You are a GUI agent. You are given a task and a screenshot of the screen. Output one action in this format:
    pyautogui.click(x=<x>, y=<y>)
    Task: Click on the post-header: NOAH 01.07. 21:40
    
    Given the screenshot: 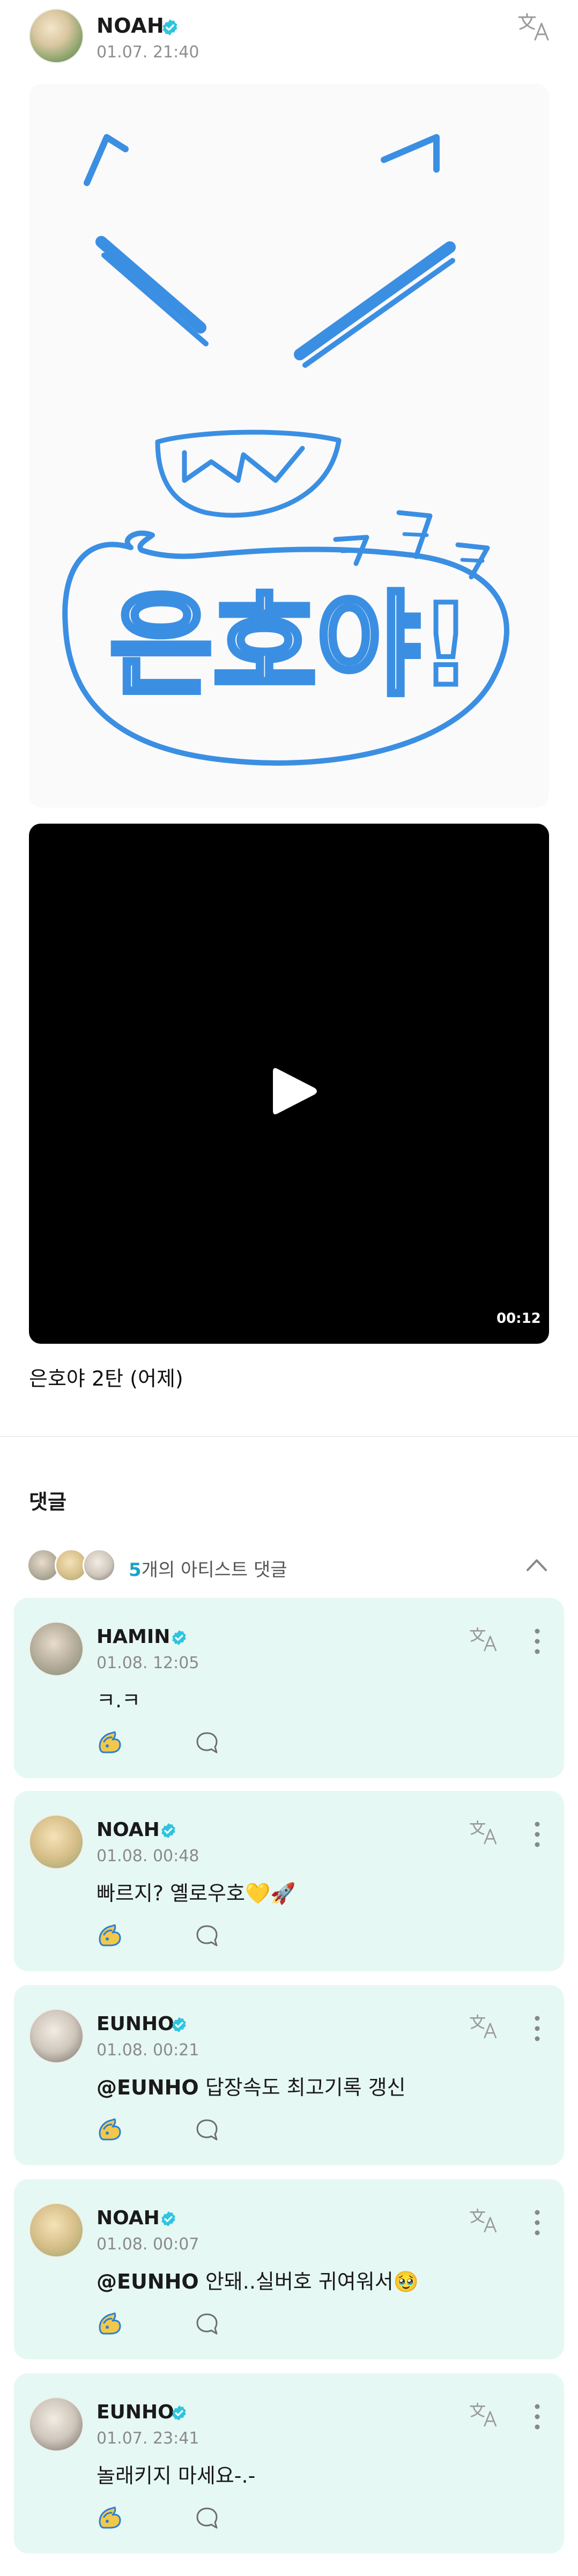 What is the action you would take?
    pyautogui.click(x=289, y=37)
    